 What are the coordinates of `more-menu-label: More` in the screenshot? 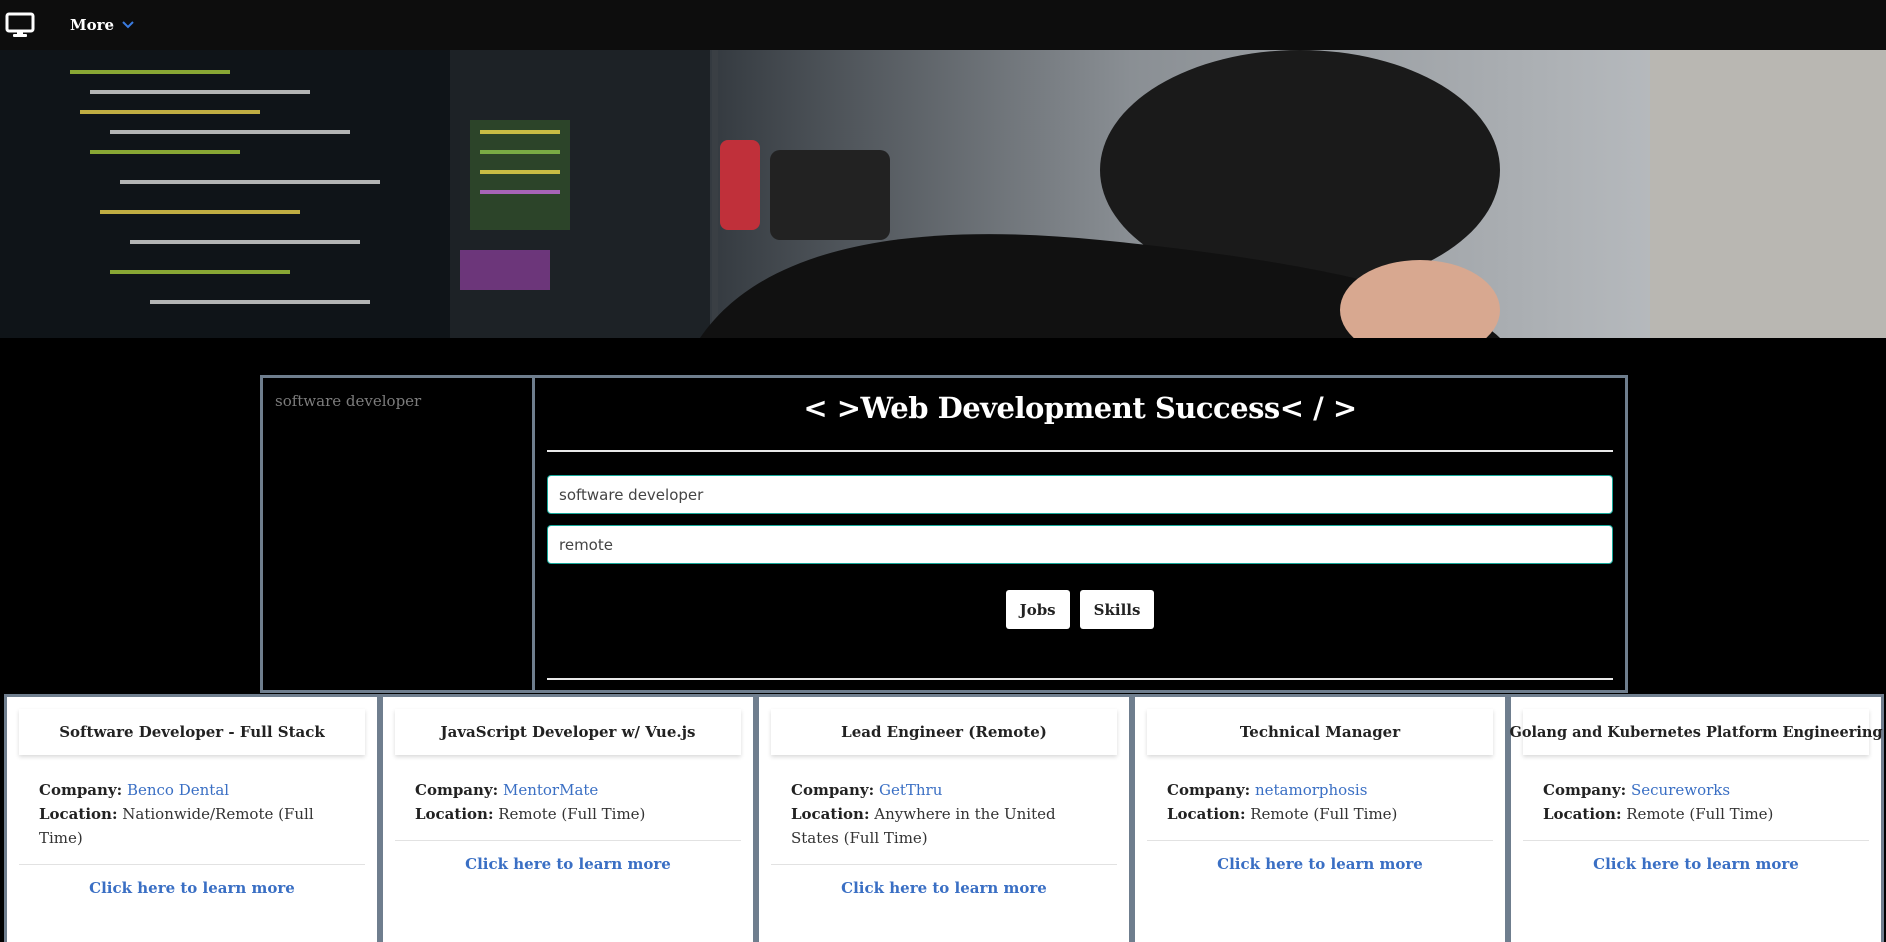 It's located at (92, 25).